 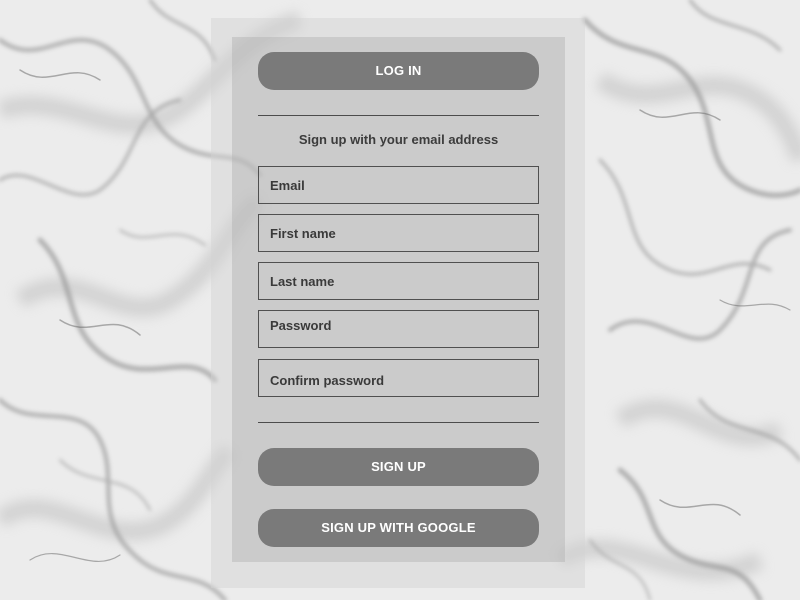 I want to click on google-signup-button: SIGN UP WITH GOOGLE, so click(x=398, y=528).